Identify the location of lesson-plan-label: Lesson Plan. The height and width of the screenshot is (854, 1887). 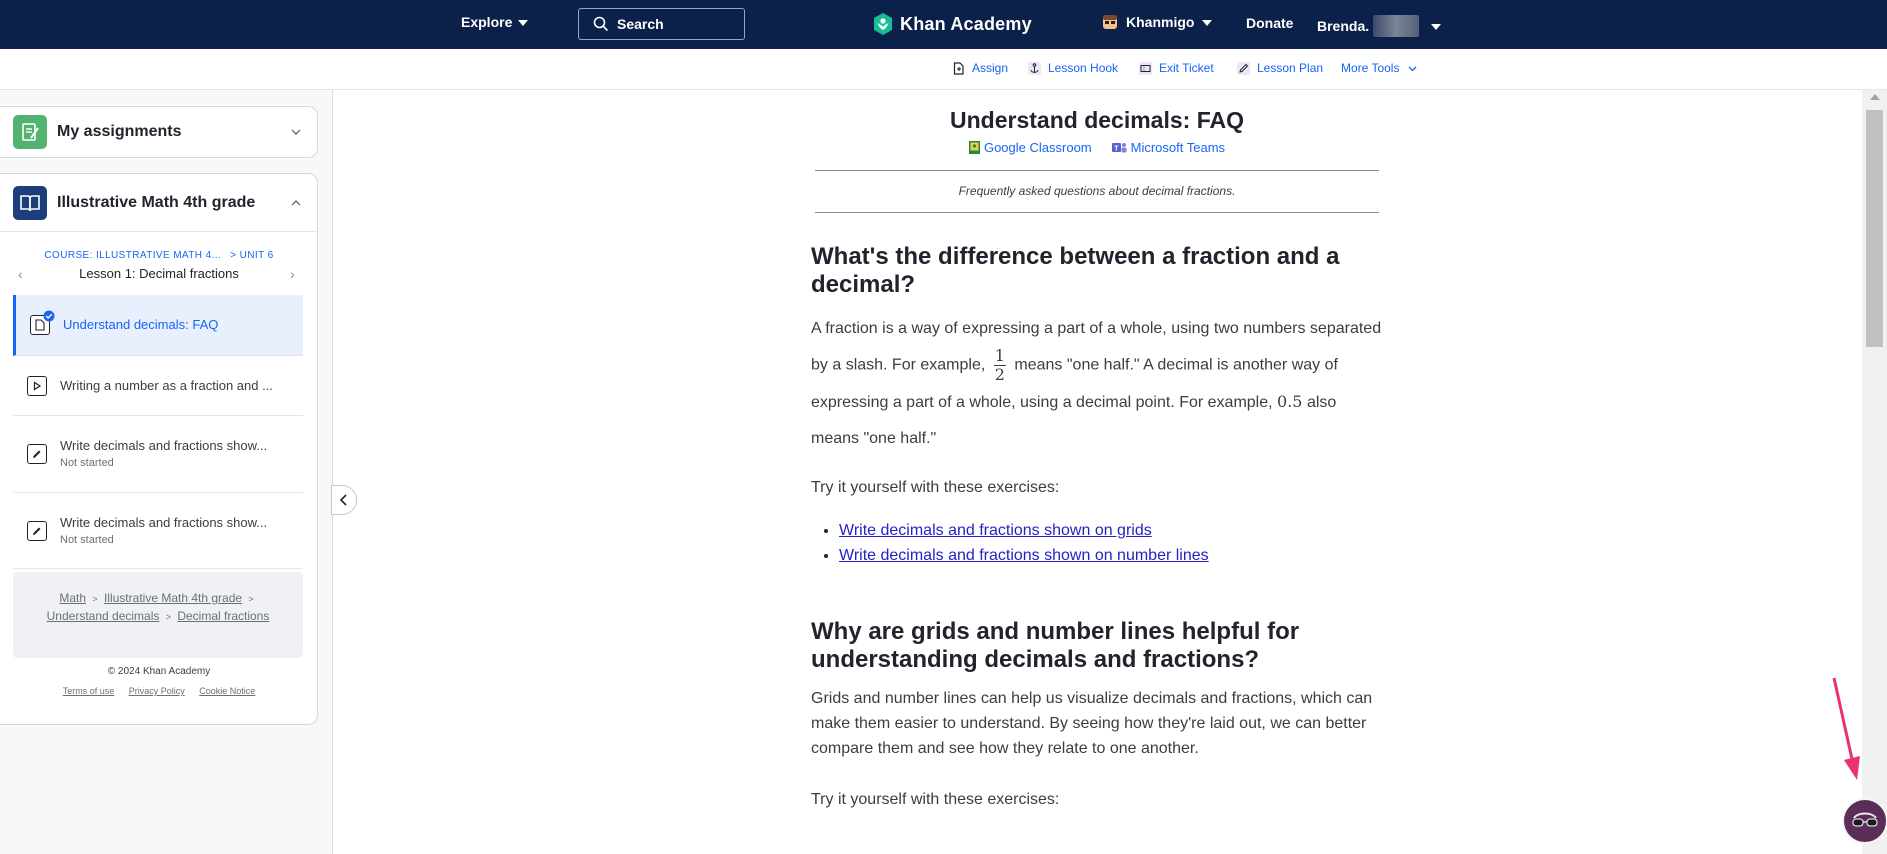
(1290, 68).